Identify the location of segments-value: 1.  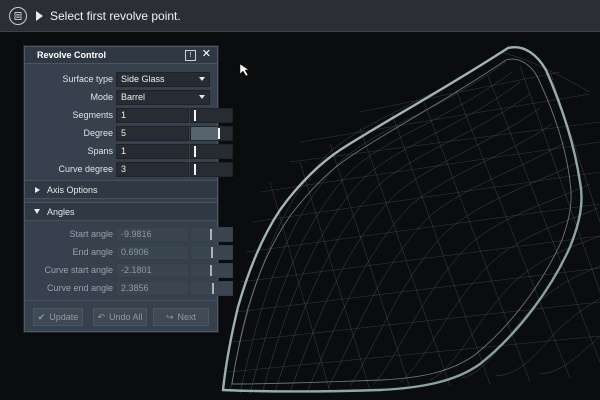
(124, 115).